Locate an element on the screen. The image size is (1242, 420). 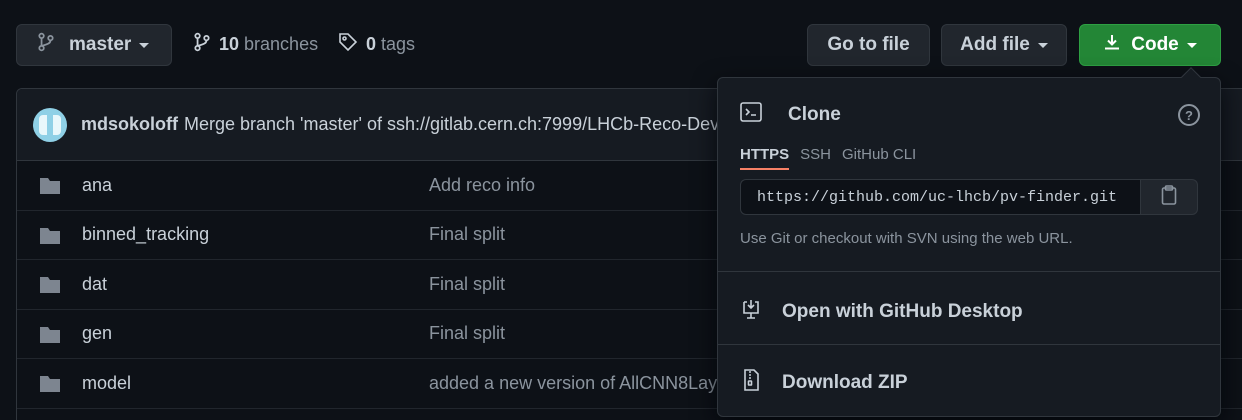
dropdown-pointer is located at coordinates (1191, 77).